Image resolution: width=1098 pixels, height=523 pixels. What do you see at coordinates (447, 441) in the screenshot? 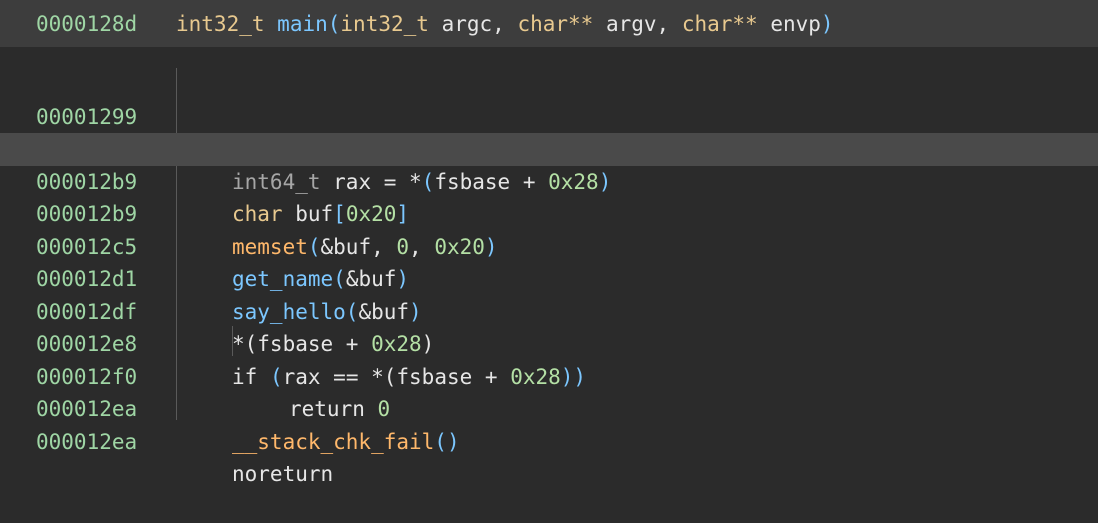
I see `paren-token: ()` at bounding box center [447, 441].